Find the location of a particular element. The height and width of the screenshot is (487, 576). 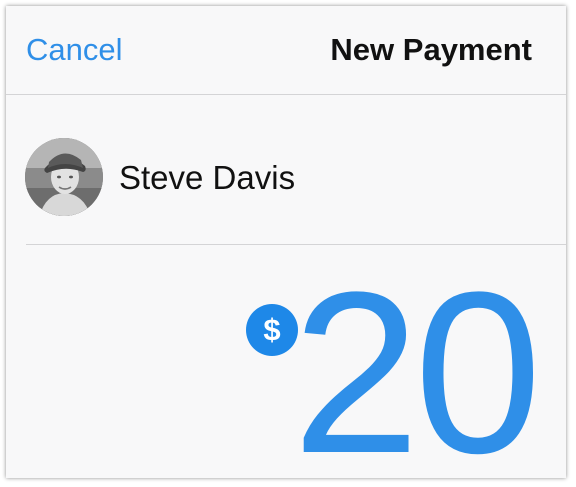

page-title: New Payment is located at coordinates (431, 49).